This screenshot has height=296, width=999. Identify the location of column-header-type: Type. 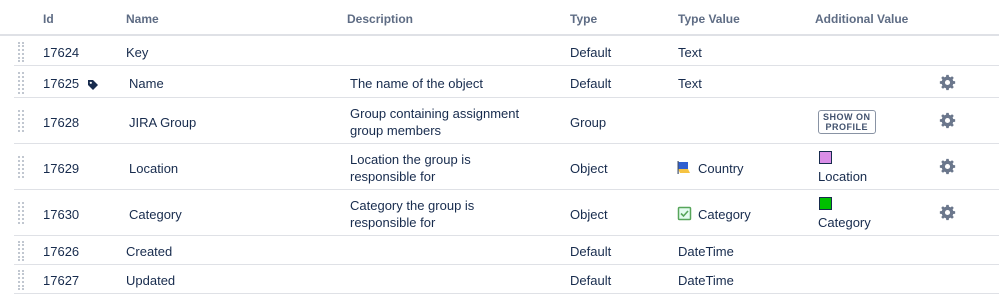
(583, 19).